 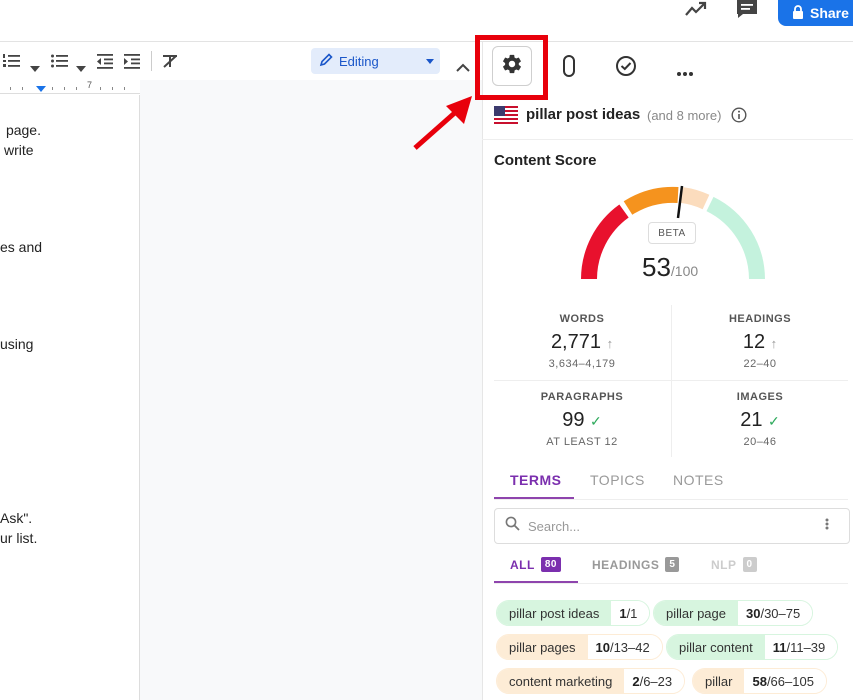 I want to click on term-target: /11–39, so click(x=806, y=647).